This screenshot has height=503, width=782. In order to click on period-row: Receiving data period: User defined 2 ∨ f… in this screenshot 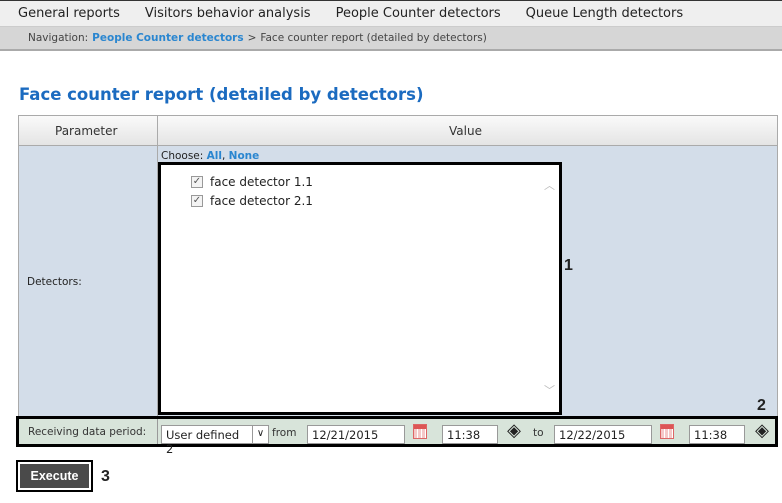, I will do `click(397, 436)`.